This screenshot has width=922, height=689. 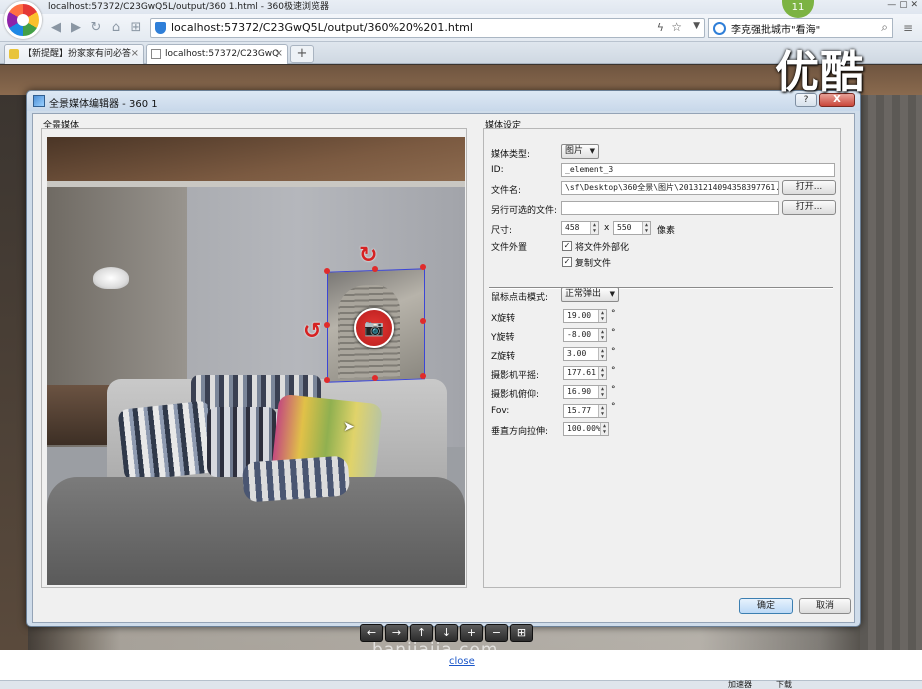 What do you see at coordinates (296, 479) in the screenshot?
I see `preview-pillow` at bounding box center [296, 479].